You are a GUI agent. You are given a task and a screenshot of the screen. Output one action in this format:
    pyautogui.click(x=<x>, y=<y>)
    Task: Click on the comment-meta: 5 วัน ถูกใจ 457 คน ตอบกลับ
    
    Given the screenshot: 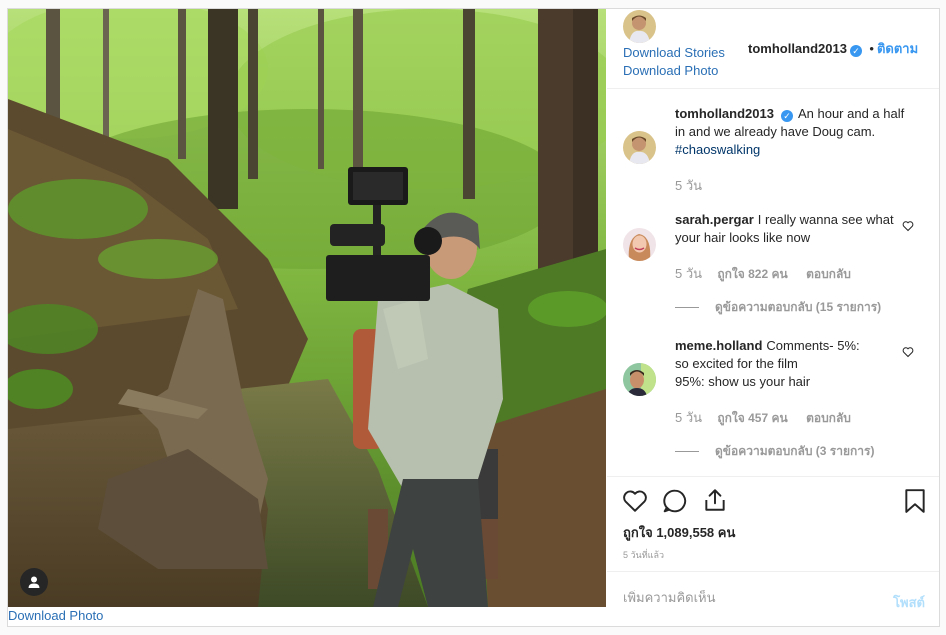 What is the action you would take?
    pyautogui.click(x=763, y=417)
    